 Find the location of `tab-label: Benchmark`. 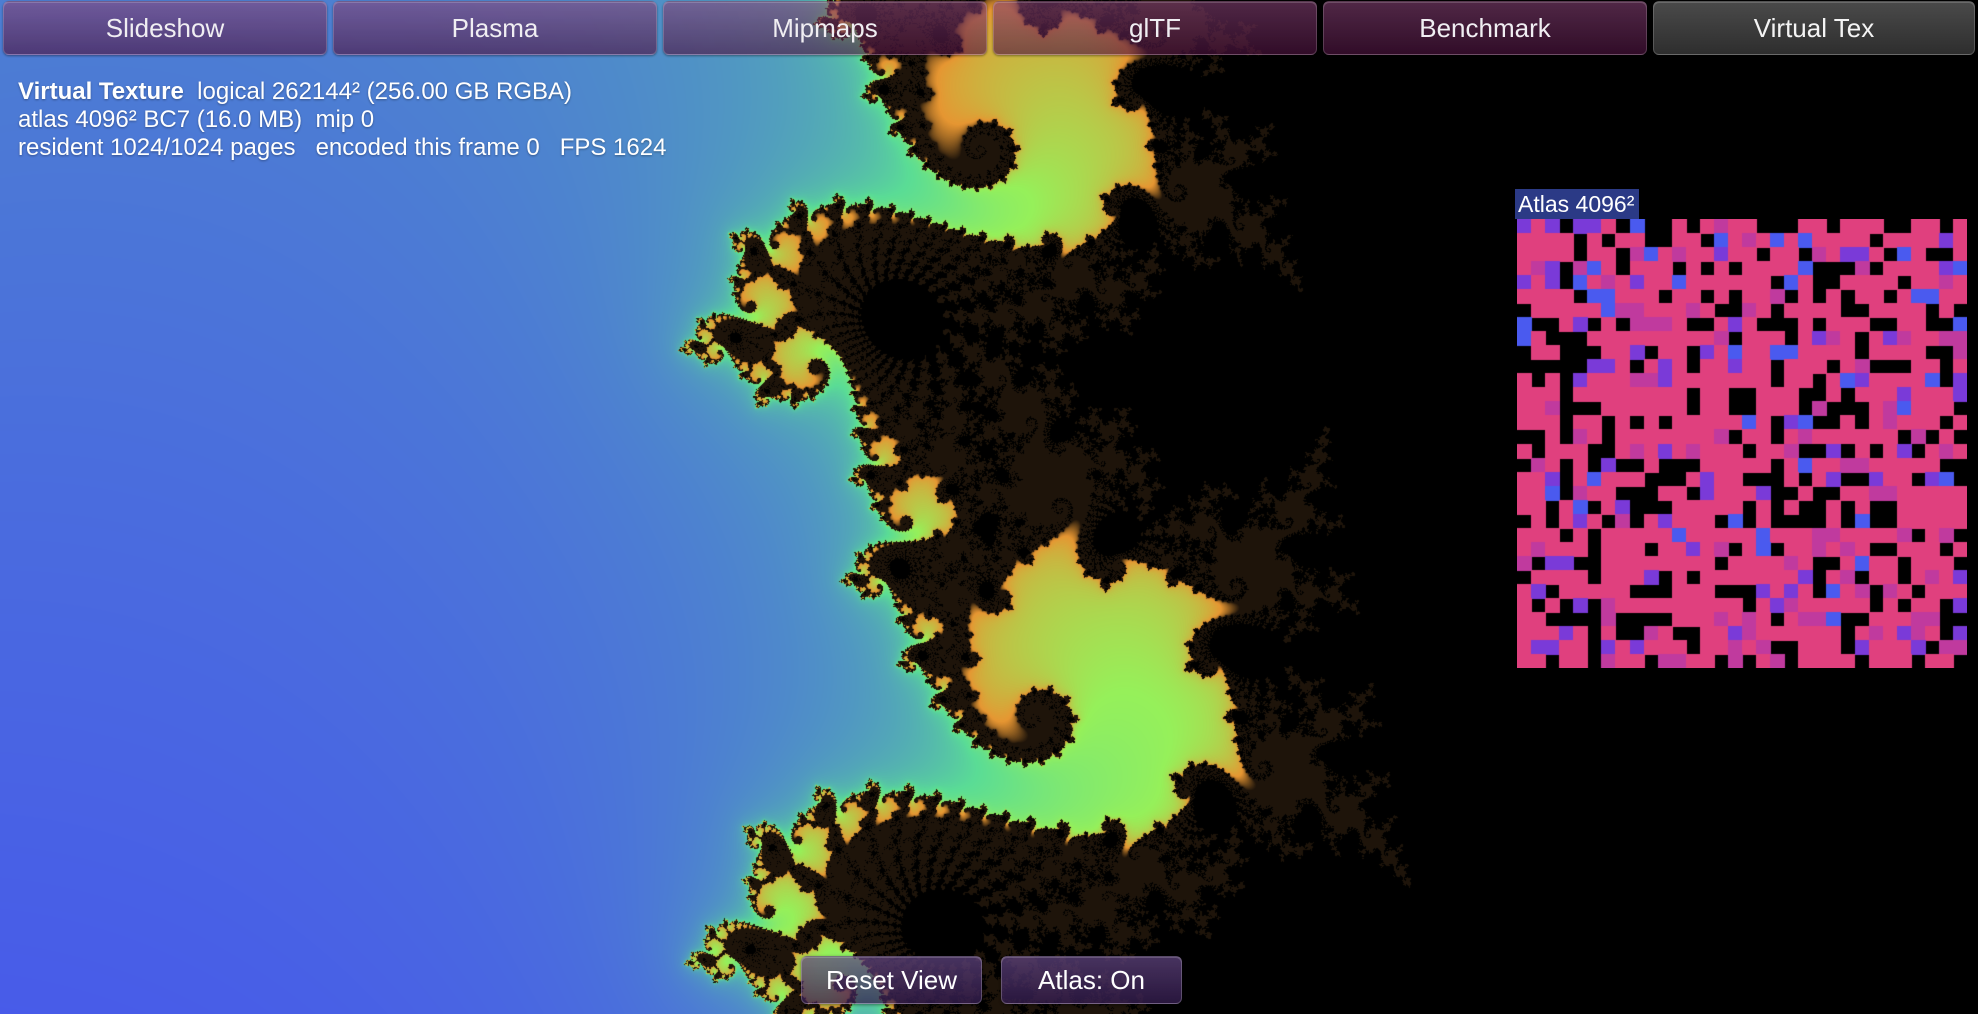

tab-label: Benchmark is located at coordinates (1485, 28).